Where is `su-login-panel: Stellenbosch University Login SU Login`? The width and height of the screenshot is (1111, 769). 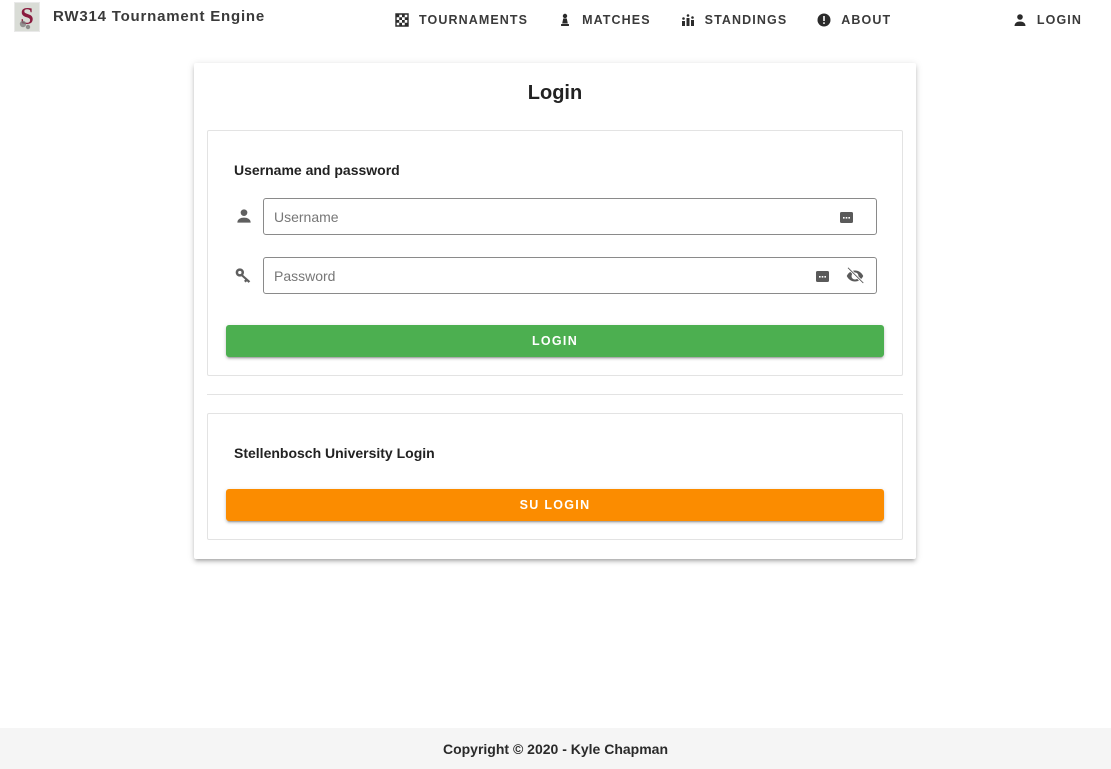
su-login-panel: Stellenbosch University Login SU Login is located at coordinates (555, 476).